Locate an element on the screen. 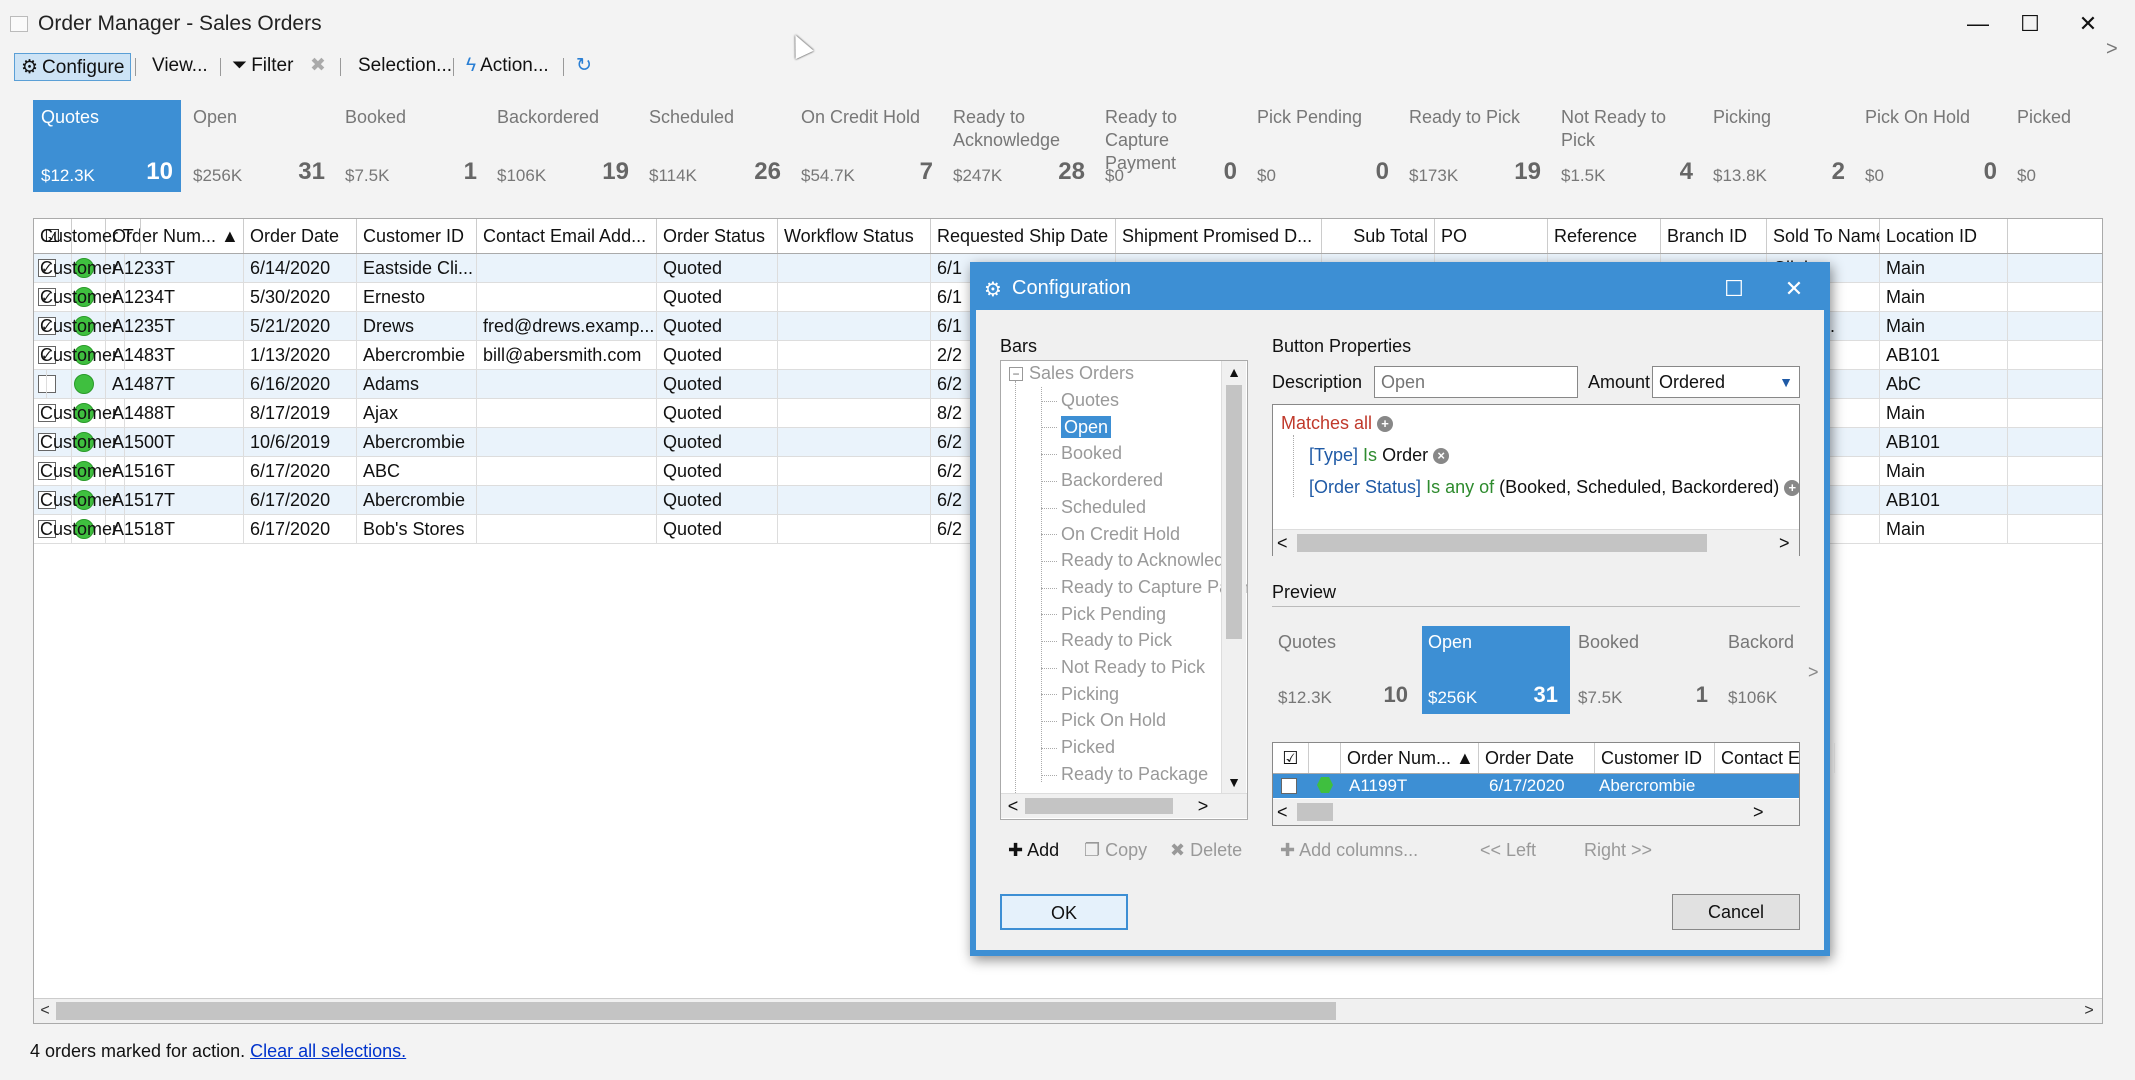 The width and height of the screenshot is (2135, 1080). tree-item: Quotes is located at coordinates (1080, 400).